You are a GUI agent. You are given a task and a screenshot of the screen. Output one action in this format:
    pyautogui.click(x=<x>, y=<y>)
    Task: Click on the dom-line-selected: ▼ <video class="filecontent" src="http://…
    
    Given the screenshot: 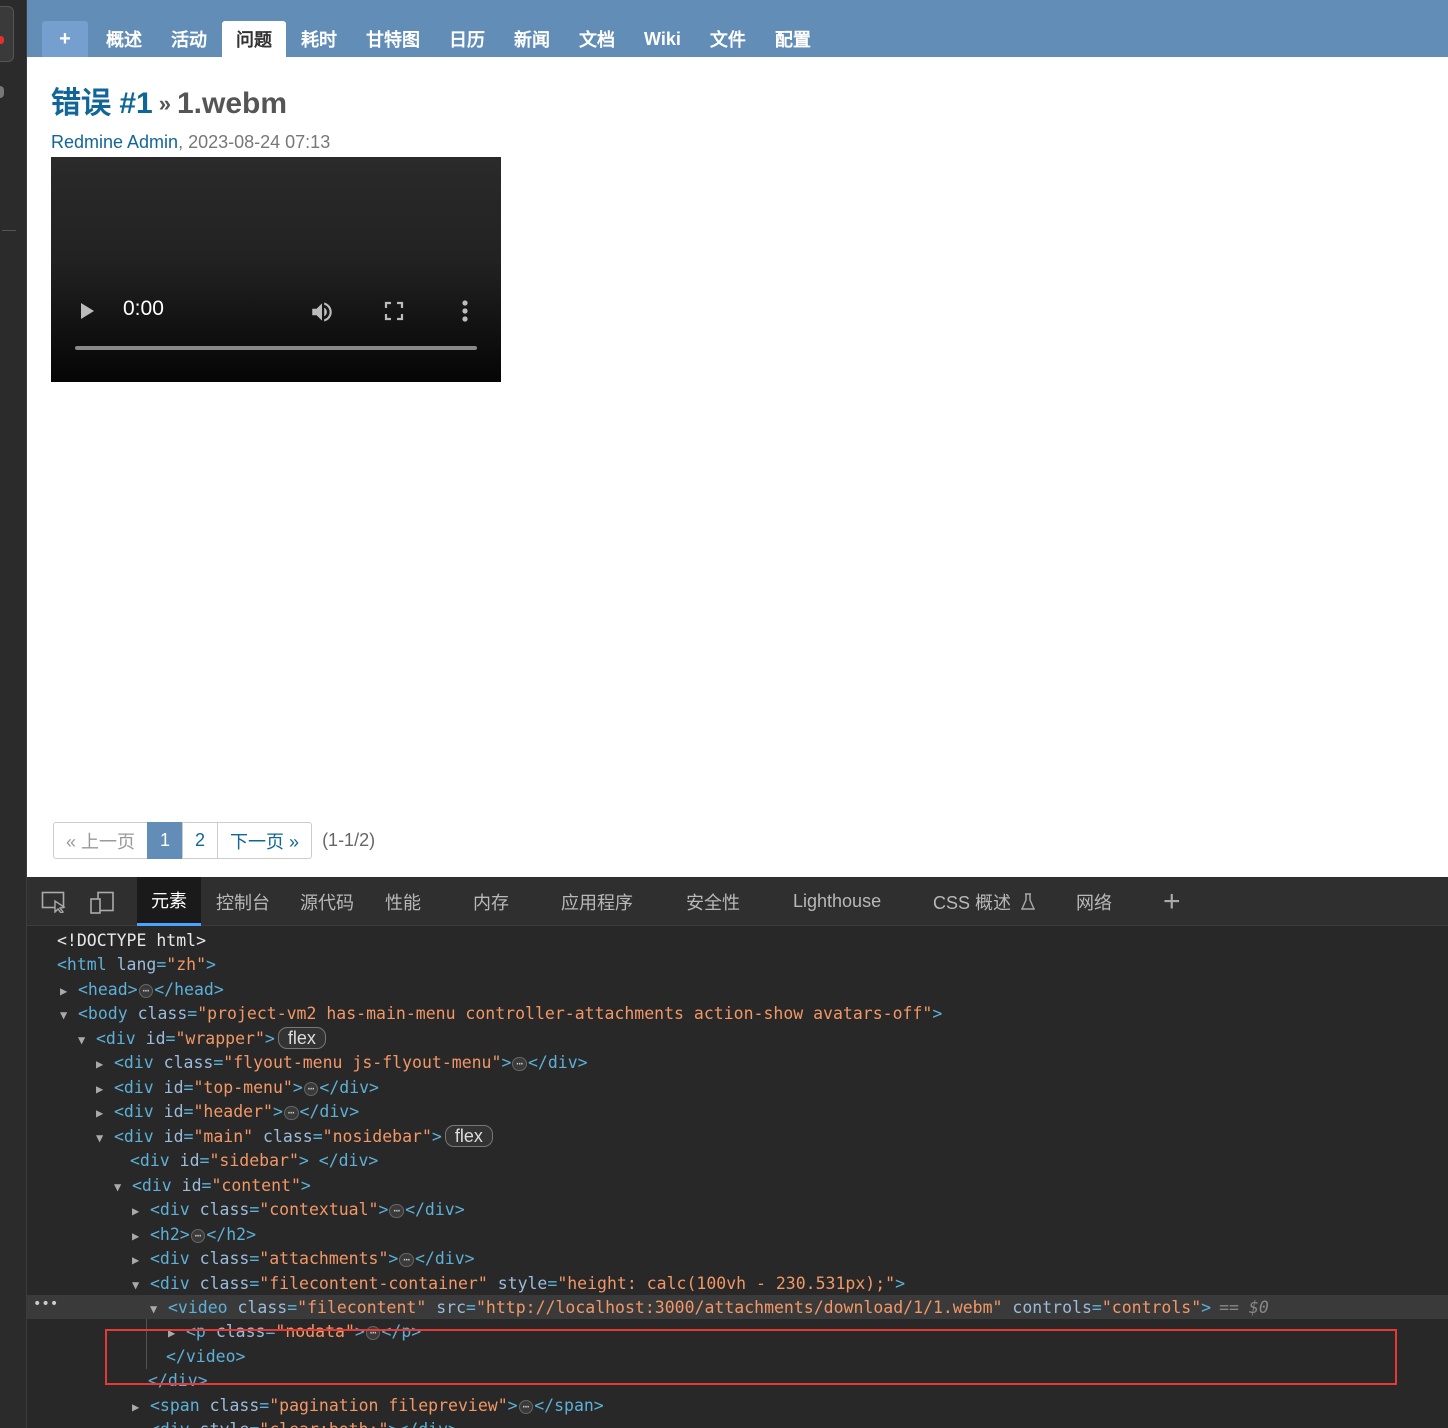 What is the action you would take?
    pyautogui.click(x=709, y=1308)
    